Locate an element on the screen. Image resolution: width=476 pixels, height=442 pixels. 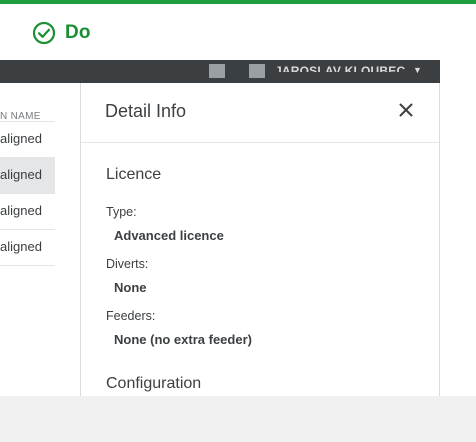
type-label: Type: is located at coordinates (121, 212).